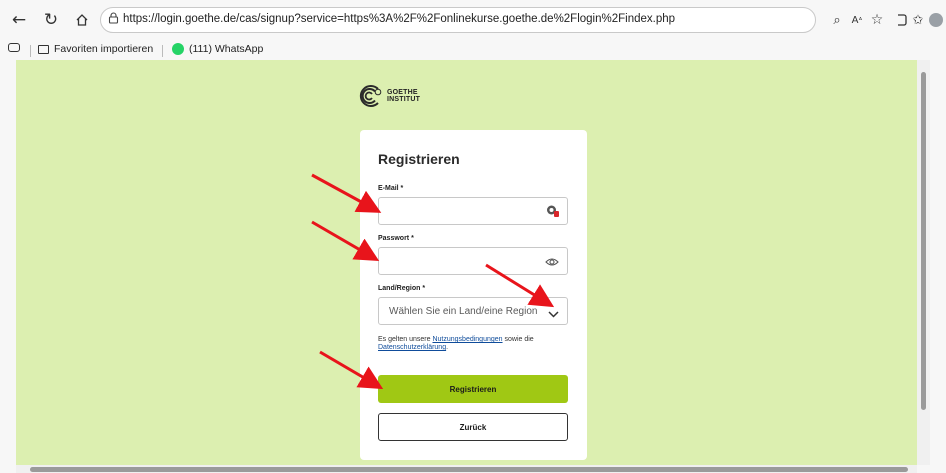 The image size is (946, 473). Describe the element at coordinates (51, 20) in the screenshot. I see `refresh-icon: ↻` at that location.